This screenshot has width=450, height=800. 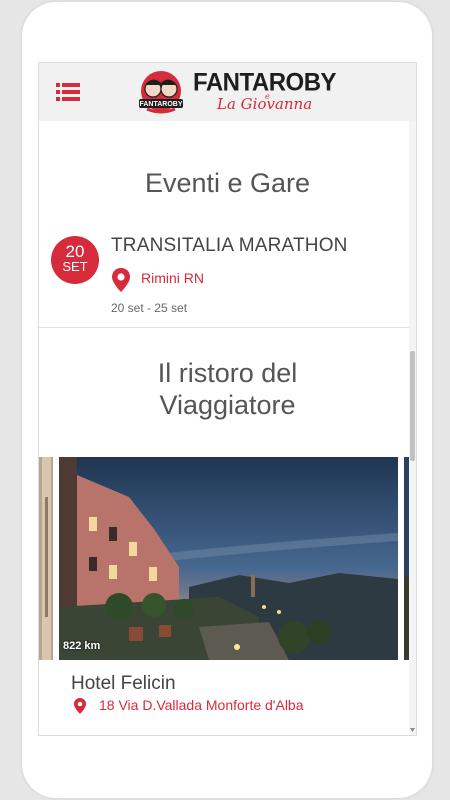 I want to click on site-logo: FANTAROBY FANTAROBY e La Giovanna, so click(x=236, y=93).